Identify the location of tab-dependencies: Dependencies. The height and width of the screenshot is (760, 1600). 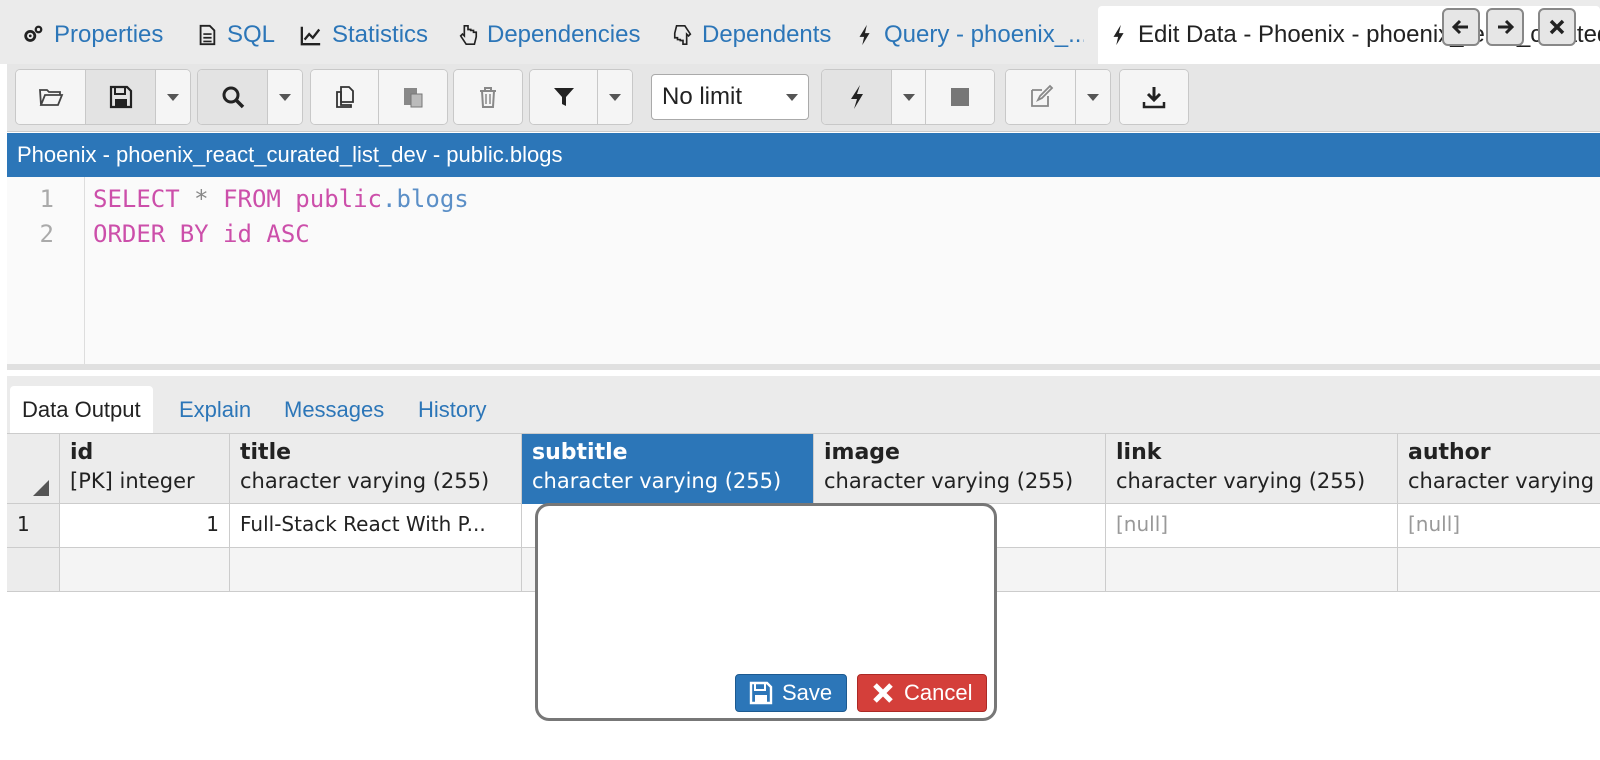
(545, 35).